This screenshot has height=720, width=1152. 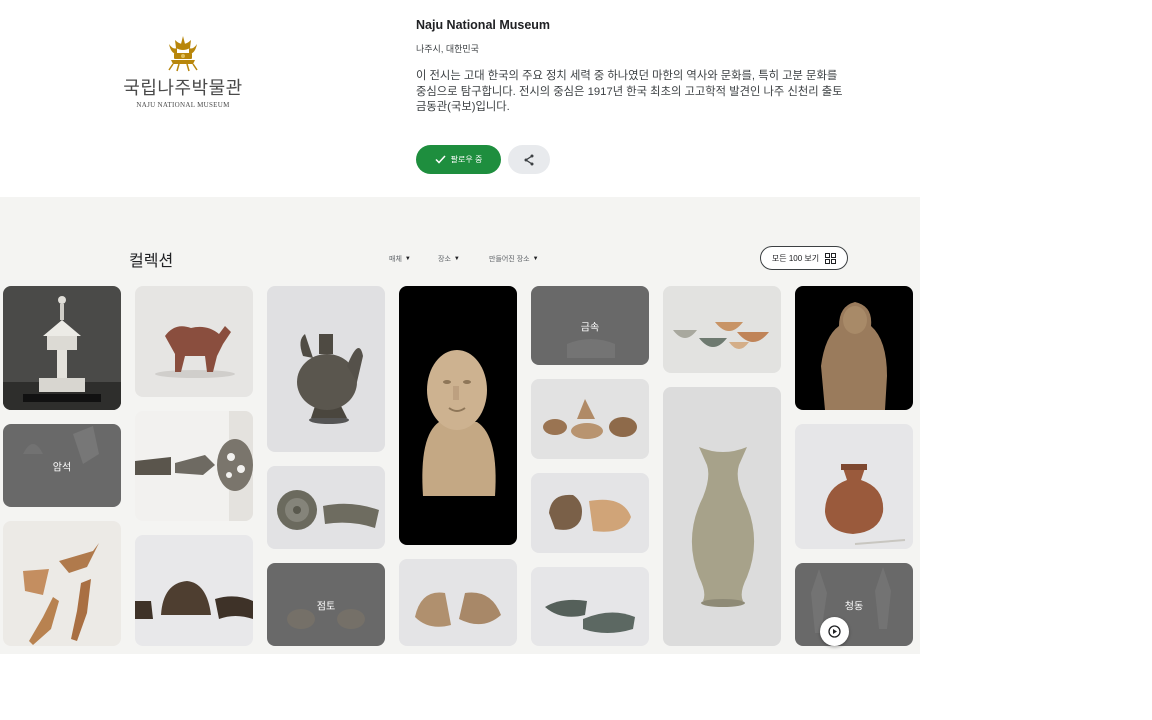 What do you see at coordinates (458, 609) in the screenshot?
I see `broken-pottery-image` at bounding box center [458, 609].